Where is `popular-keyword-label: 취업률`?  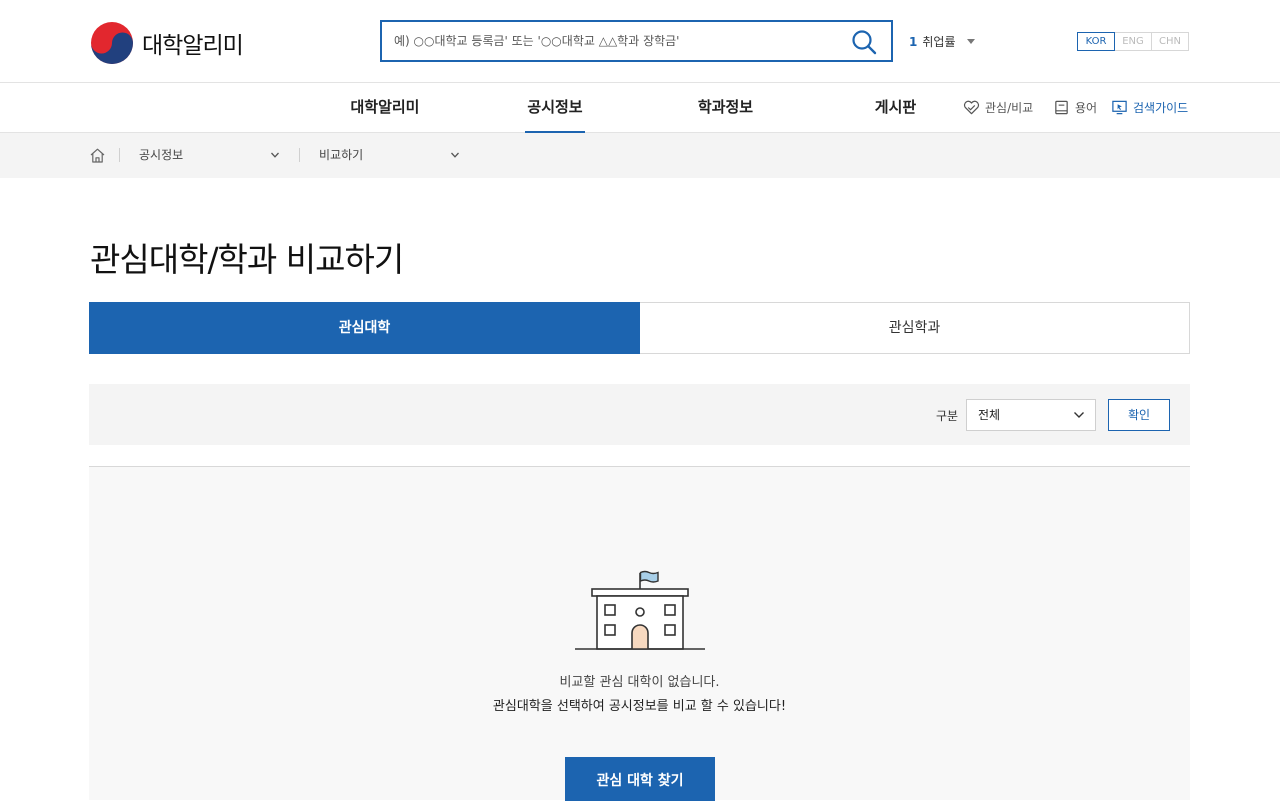 popular-keyword-label: 취업률 is located at coordinates (939, 42).